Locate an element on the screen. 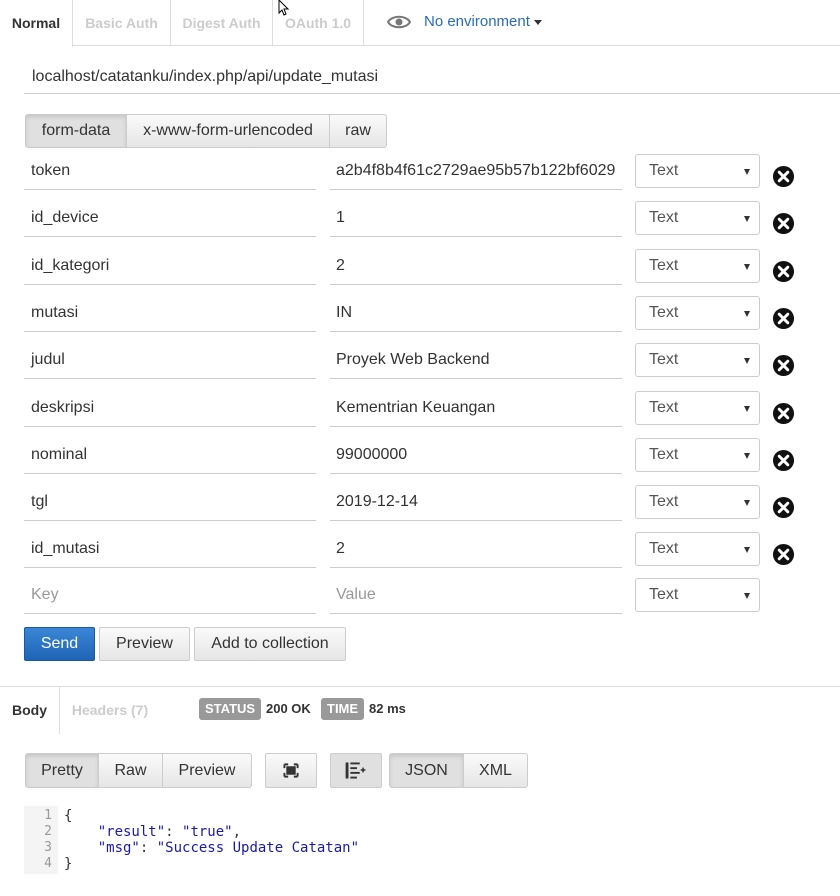 The image size is (840, 896). param-row: deskripsi Kementrian Keuangan Text is located at coordinates (414, 409).